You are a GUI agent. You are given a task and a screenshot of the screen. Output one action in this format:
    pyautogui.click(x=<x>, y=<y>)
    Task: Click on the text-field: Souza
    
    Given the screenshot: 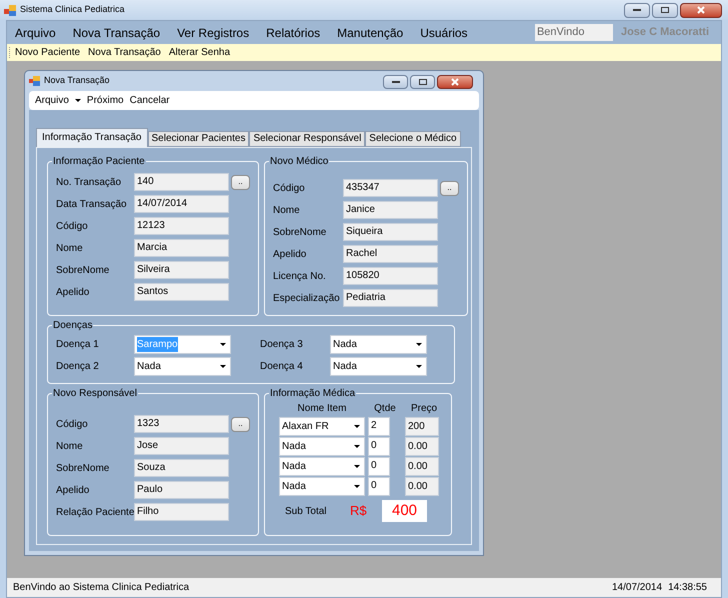 What is the action you would take?
    pyautogui.click(x=181, y=468)
    